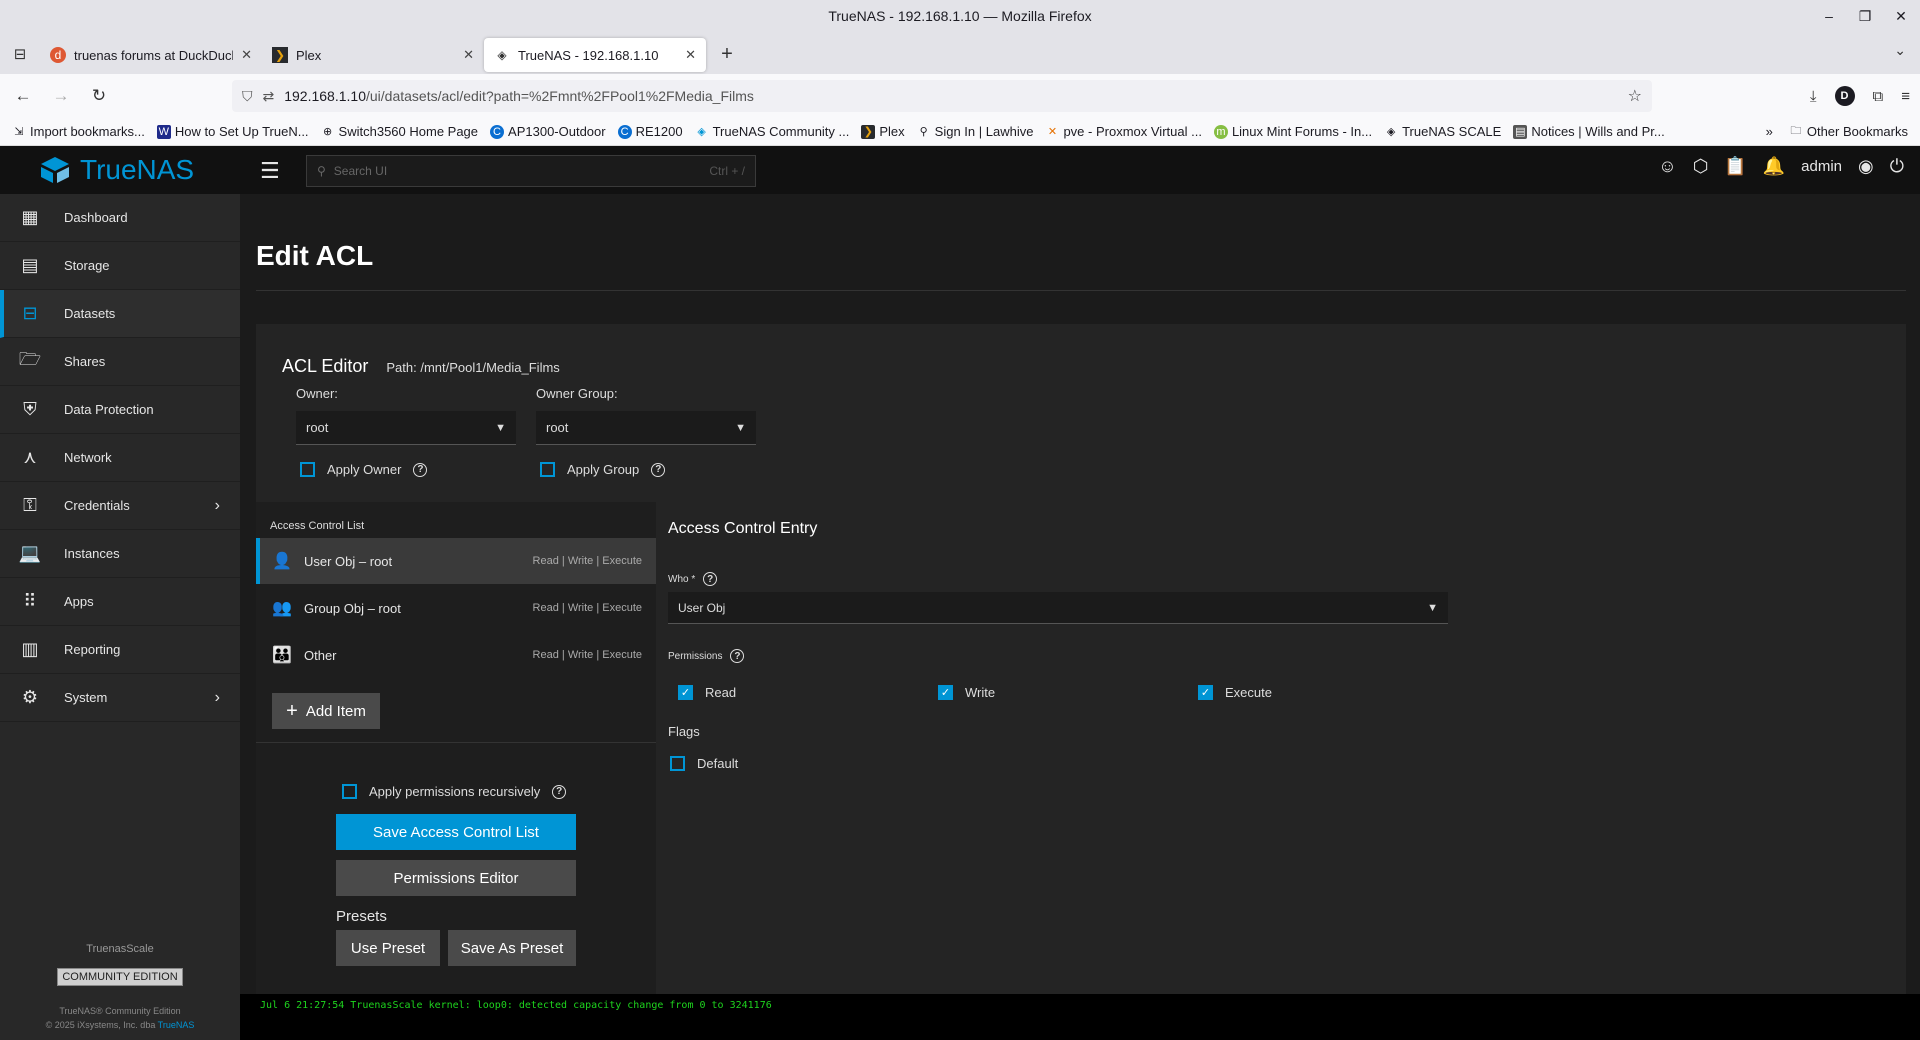 The height and width of the screenshot is (1040, 1920). Describe the element at coordinates (1635, 96) in the screenshot. I see `bookmark-star-icon: ☆` at that location.